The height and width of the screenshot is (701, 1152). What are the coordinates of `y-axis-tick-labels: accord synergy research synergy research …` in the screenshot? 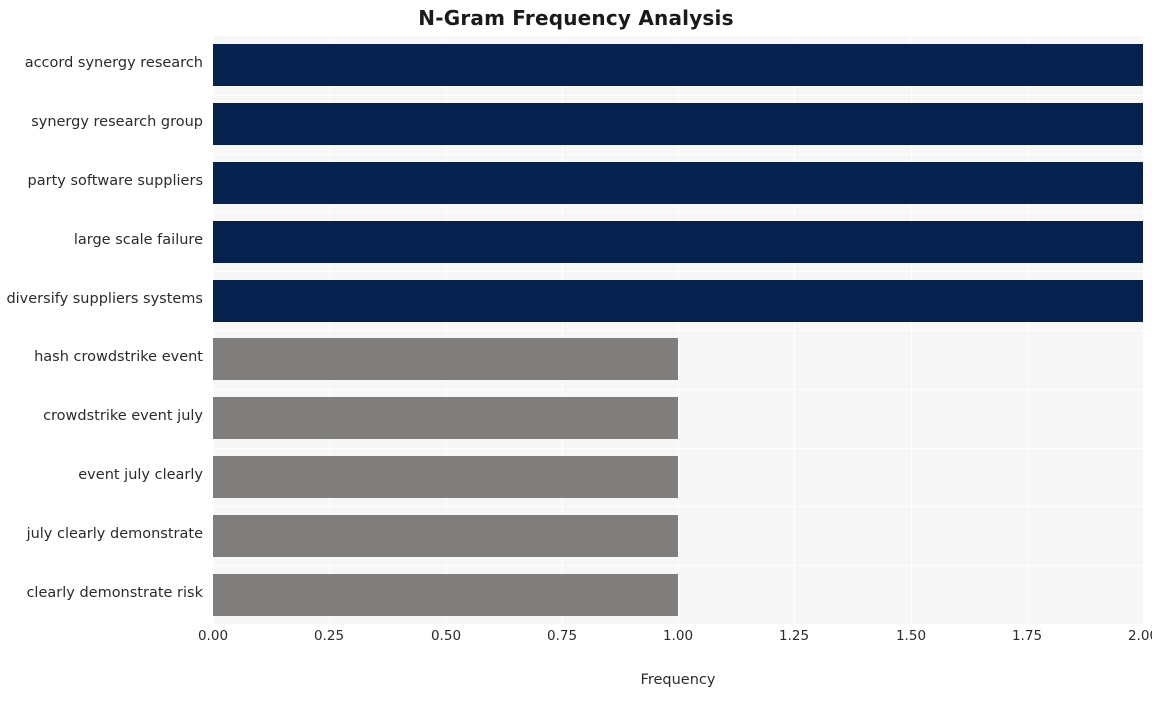 It's located at (101, 330).